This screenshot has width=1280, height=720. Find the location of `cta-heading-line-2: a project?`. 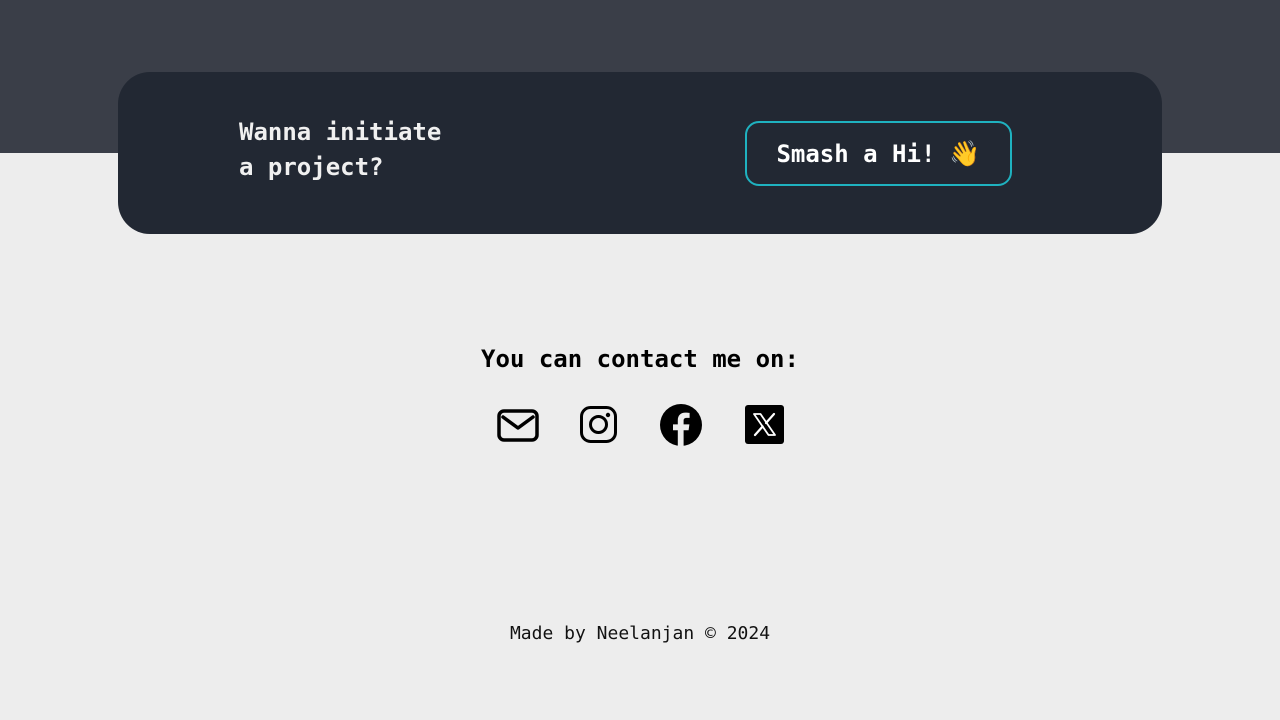

cta-heading-line-2: a project? is located at coordinates (311, 167).